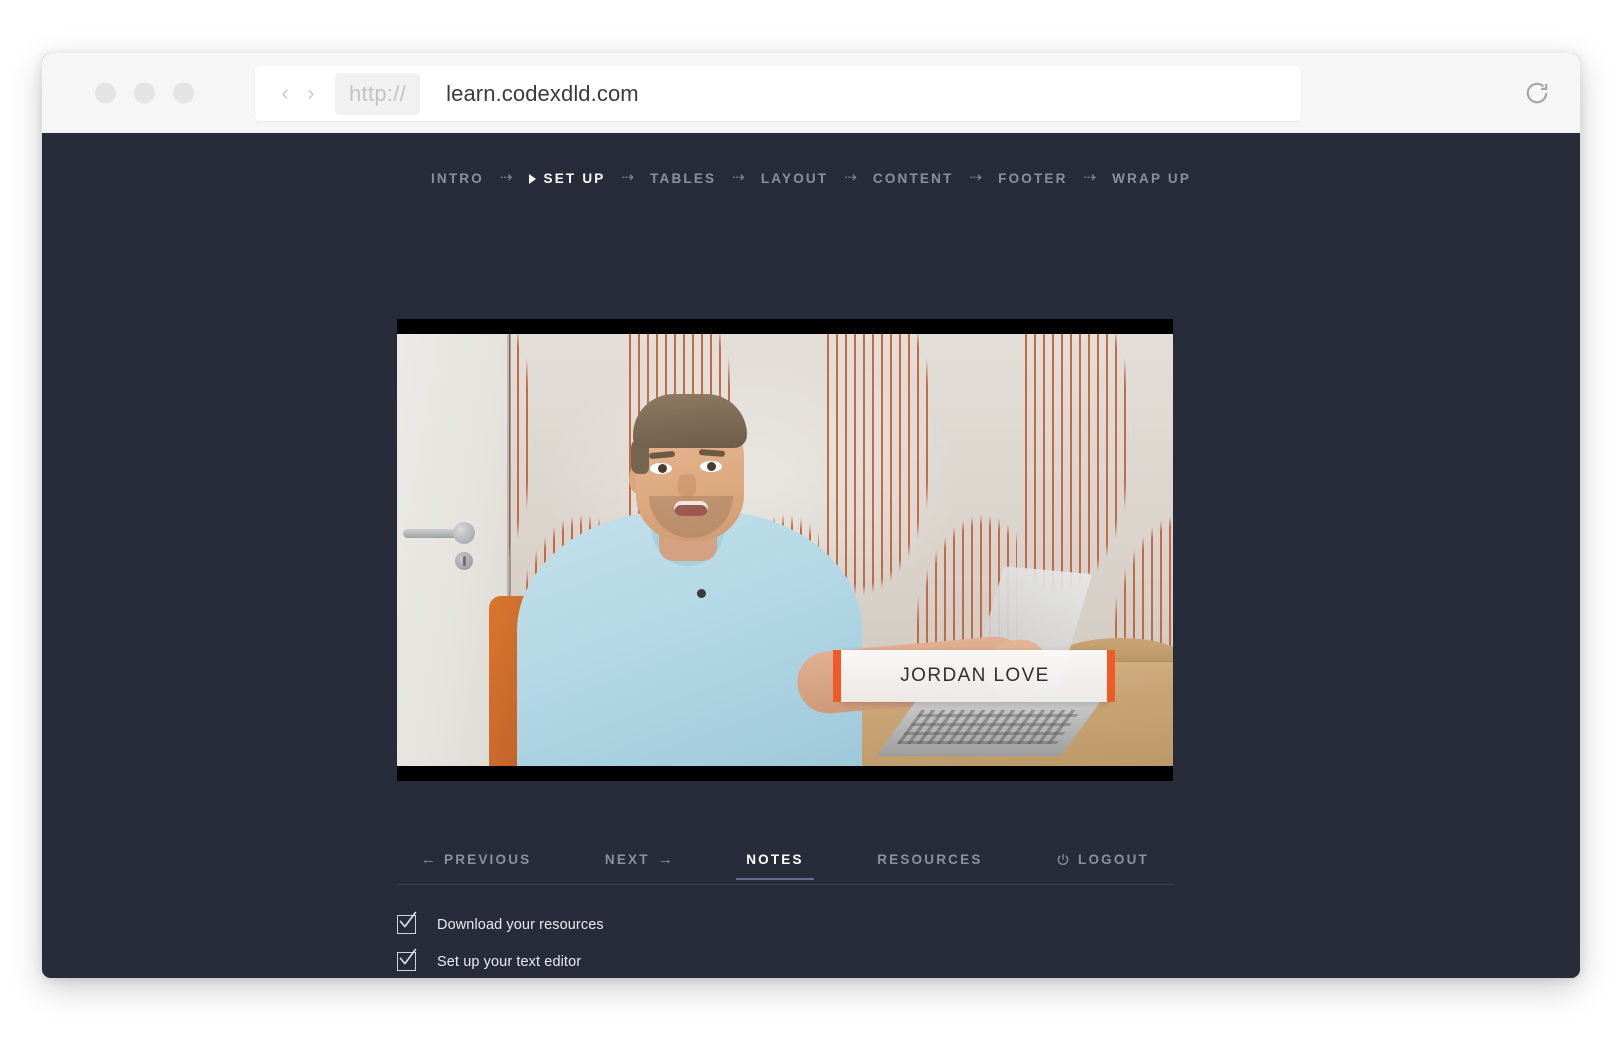 The width and height of the screenshot is (1621, 1062). Describe the element at coordinates (989, 727) in the screenshot. I see `laptop-keyboard` at that location.